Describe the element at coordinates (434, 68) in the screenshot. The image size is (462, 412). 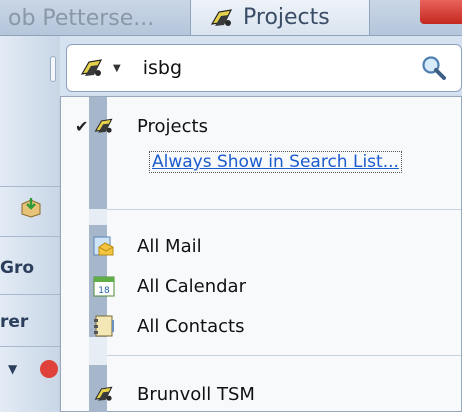
I see `magnifier-icon` at that location.